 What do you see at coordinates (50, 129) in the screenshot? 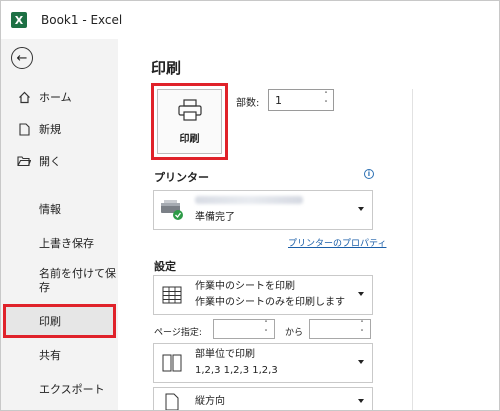
I see `sidebar-item-label: 新規` at bounding box center [50, 129].